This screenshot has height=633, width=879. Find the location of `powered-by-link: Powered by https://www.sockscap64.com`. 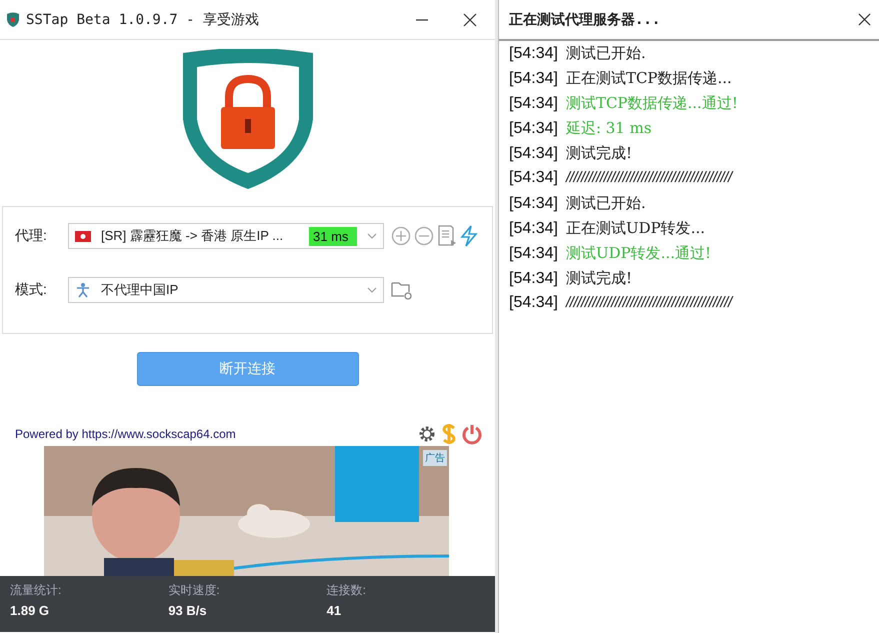

powered-by-link: Powered by https://www.sockscap64.com is located at coordinates (216, 434).